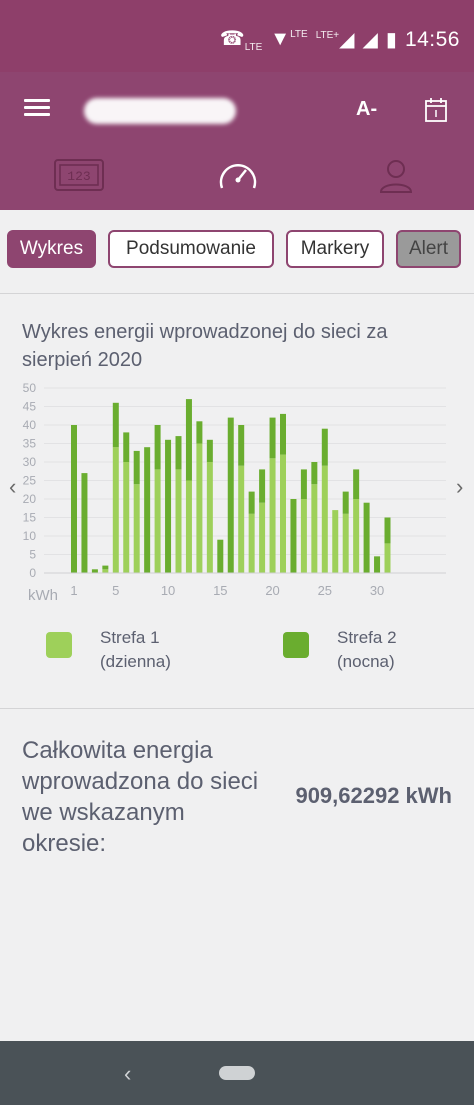 The height and width of the screenshot is (1105, 474). What do you see at coordinates (30, 536) in the screenshot?
I see `y-tick-label: 10` at bounding box center [30, 536].